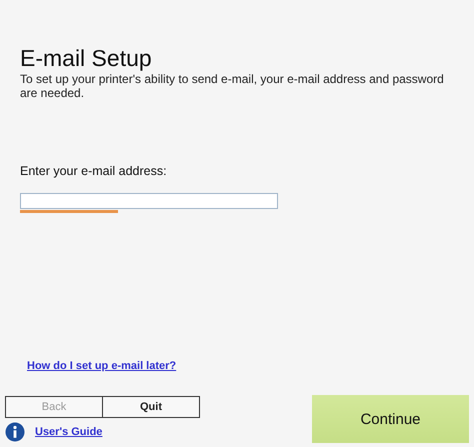 The width and height of the screenshot is (474, 447). I want to click on nav-button: Quit, so click(151, 407).